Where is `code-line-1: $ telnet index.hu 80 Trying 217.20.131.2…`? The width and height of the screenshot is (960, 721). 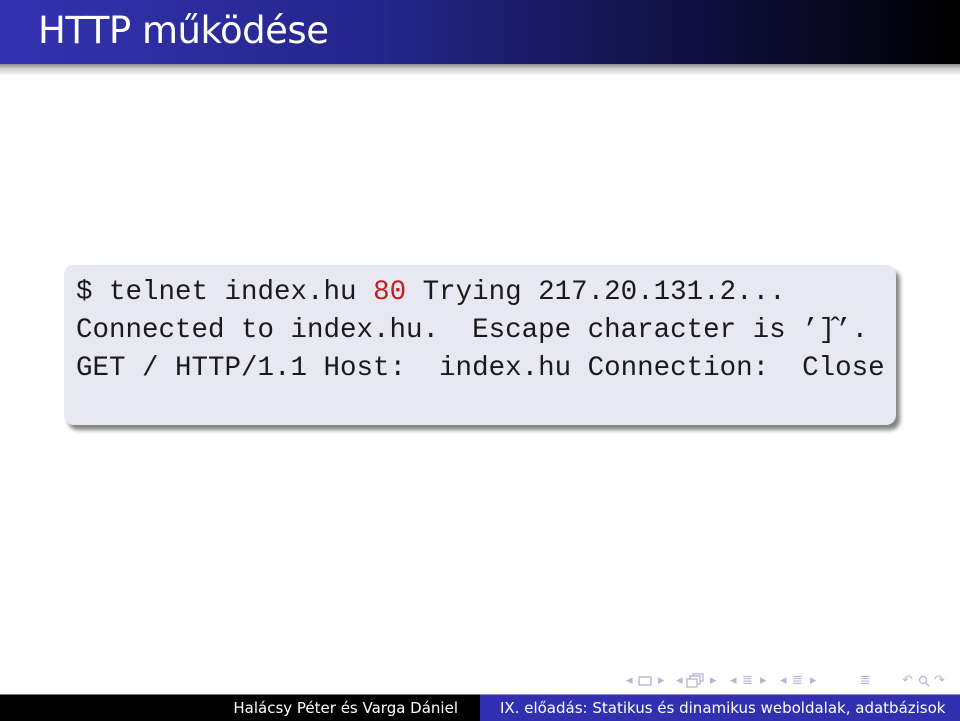 code-line-1: $ telnet index.hu 80 Trying 217.20.131.2… is located at coordinates (431, 293).